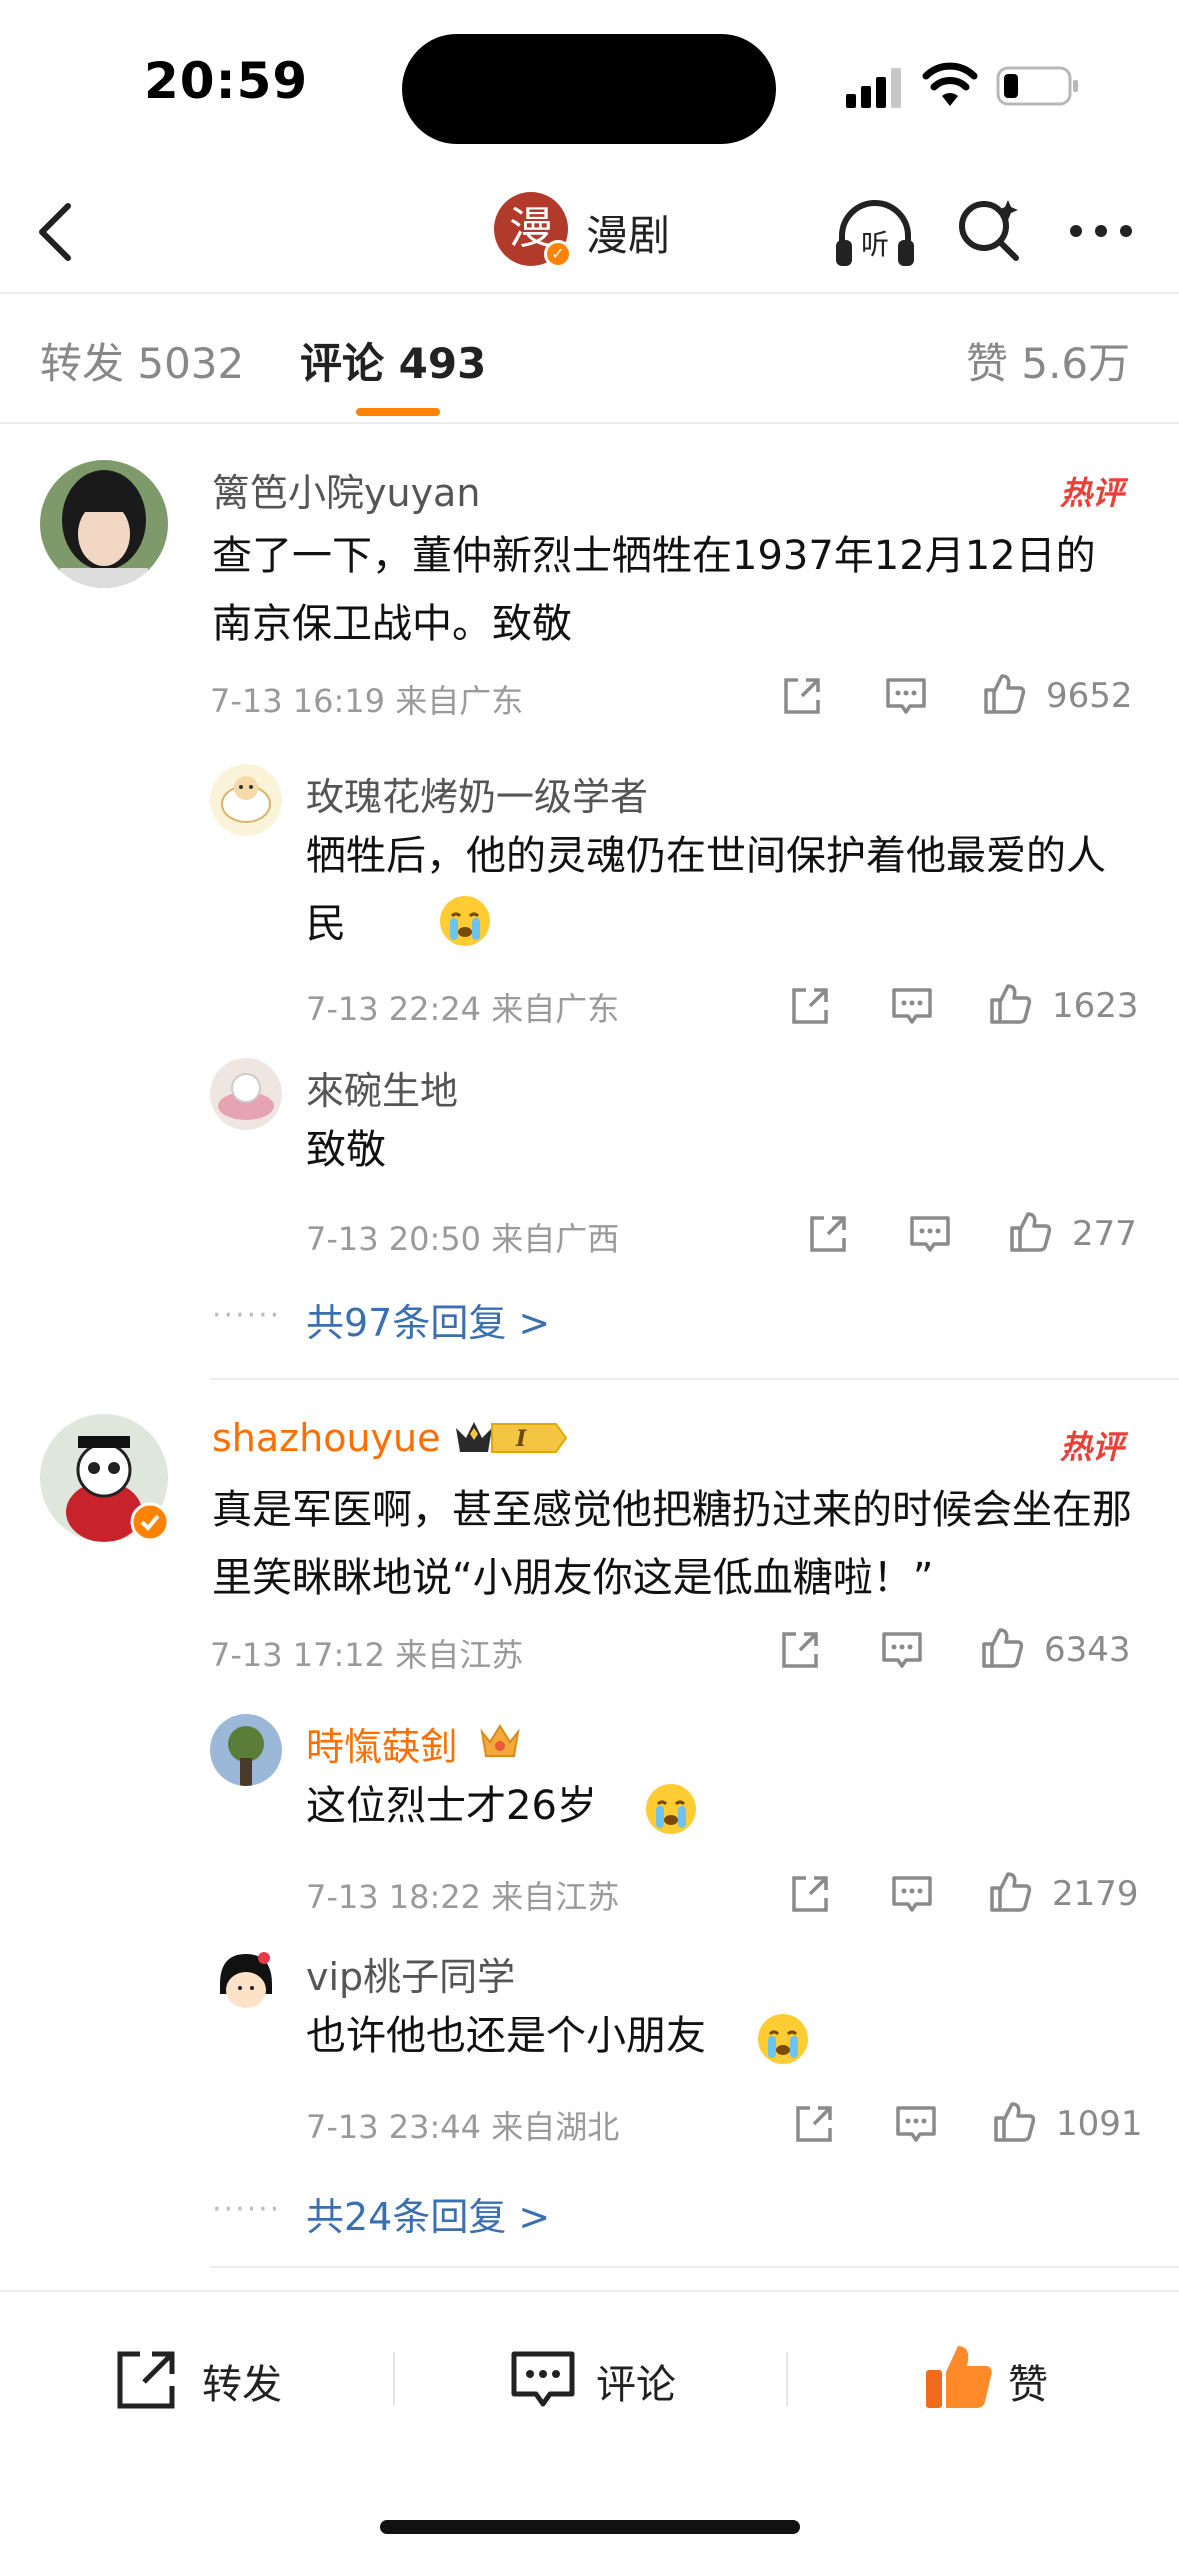 Image resolution: width=1179 pixels, height=2556 pixels. Describe the element at coordinates (477, 793) in the screenshot. I see `reply-username: 玫瑰花烤奶一级学者` at that location.